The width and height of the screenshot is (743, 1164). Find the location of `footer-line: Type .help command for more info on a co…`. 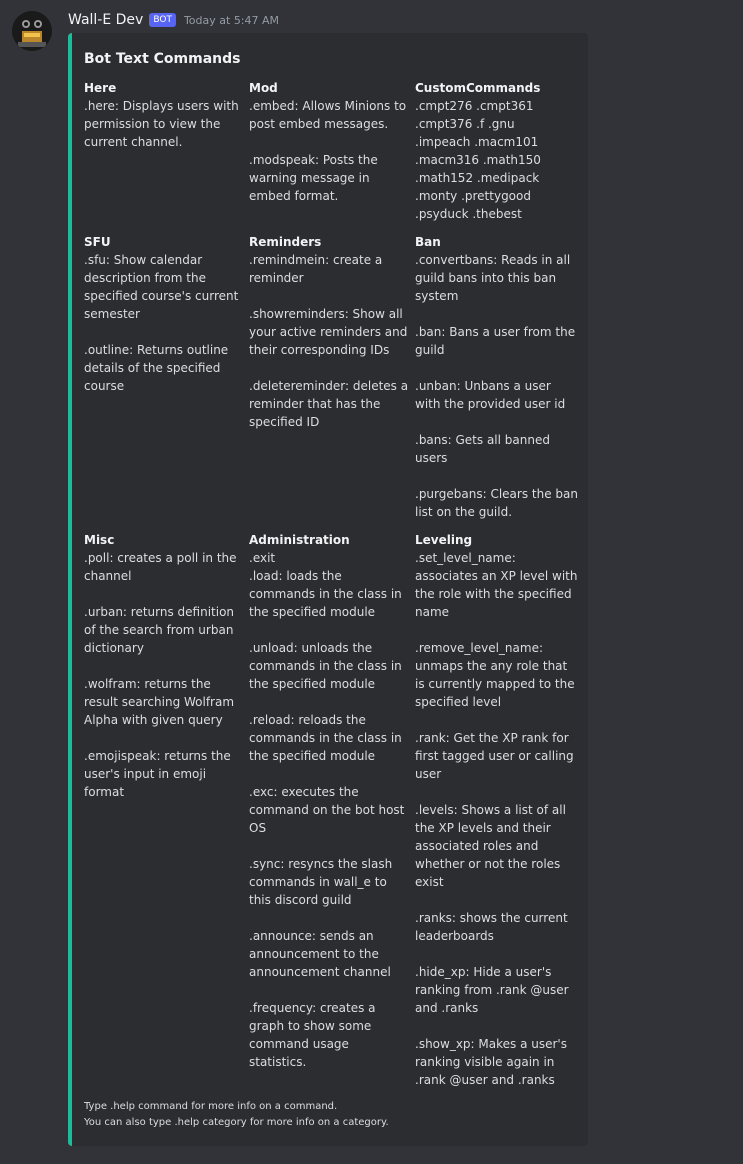

footer-line: Type .help command for more info on a co… is located at coordinates (211, 1106).